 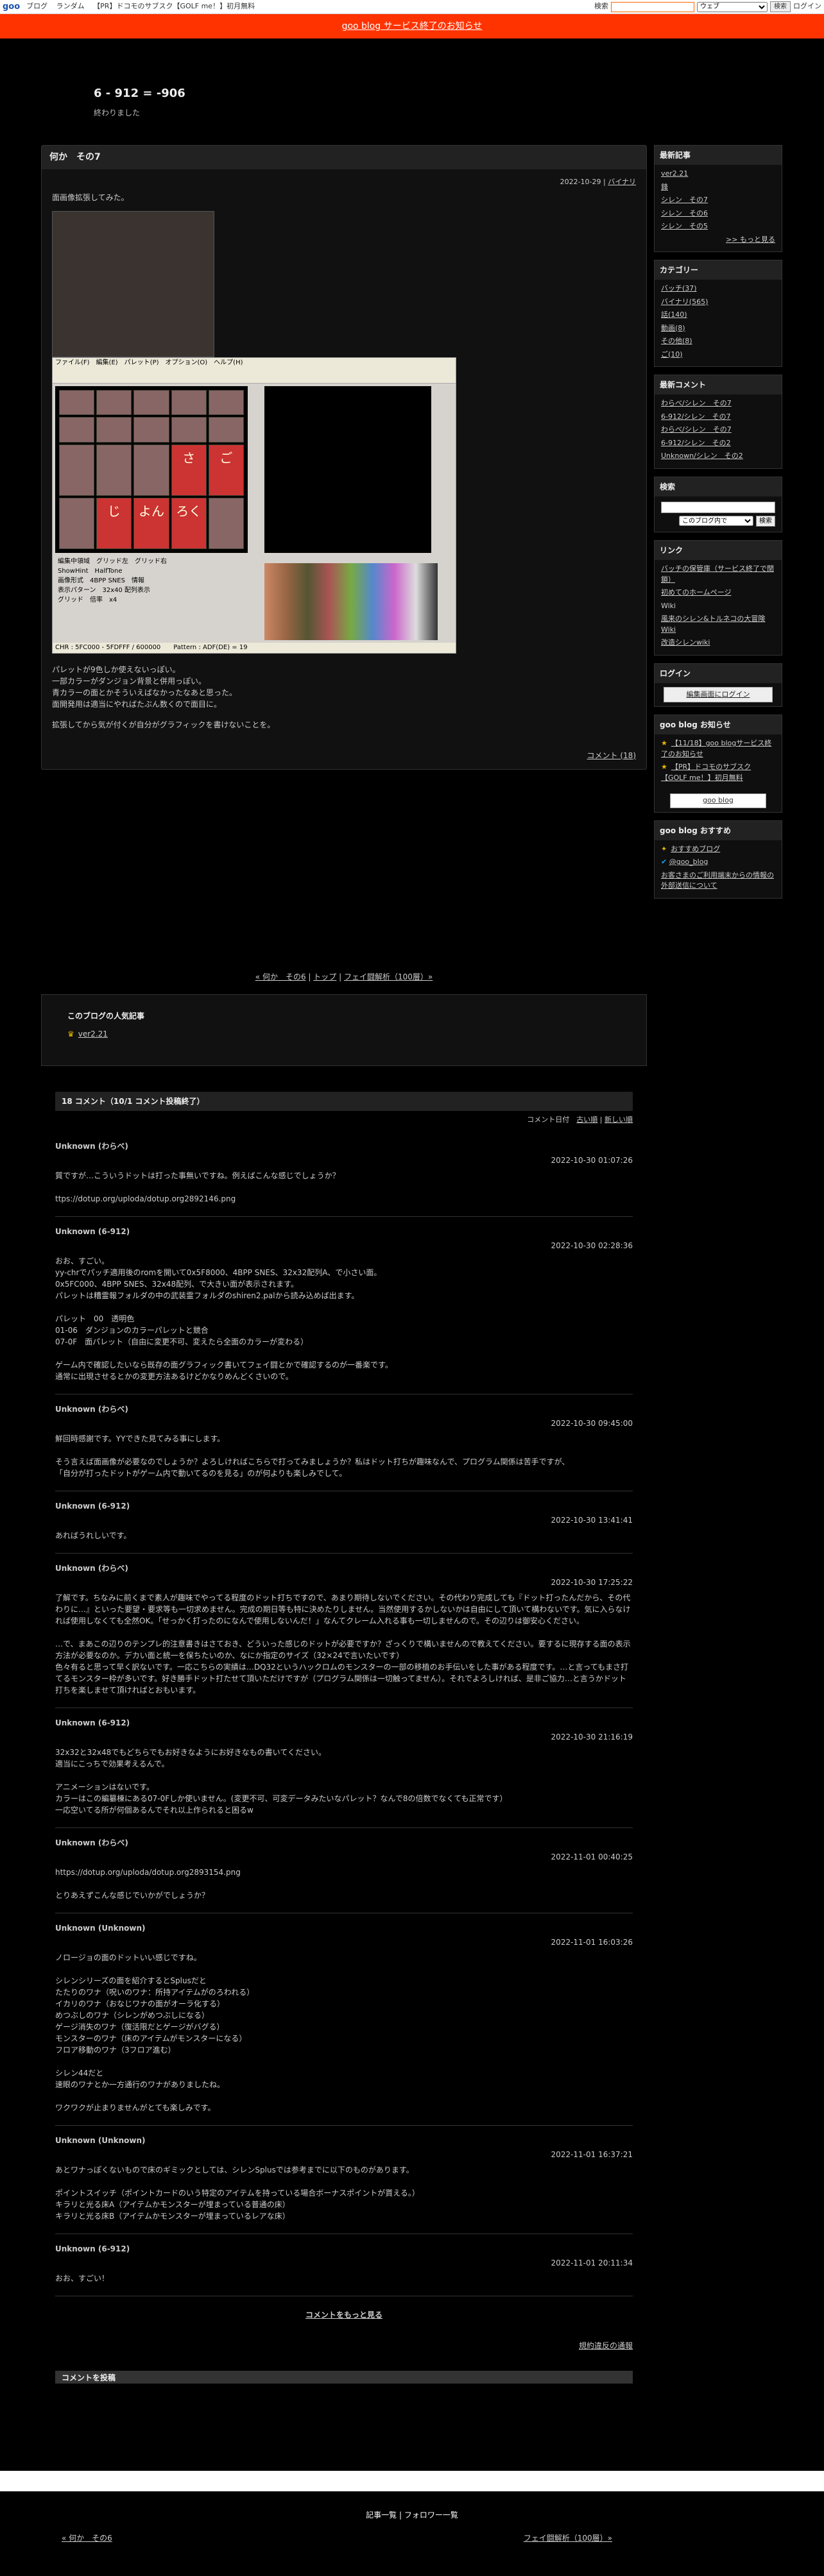 What do you see at coordinates (807, 6) in the screenshot?
I see `login-link: ログイン` at bounding box center [807, 6].